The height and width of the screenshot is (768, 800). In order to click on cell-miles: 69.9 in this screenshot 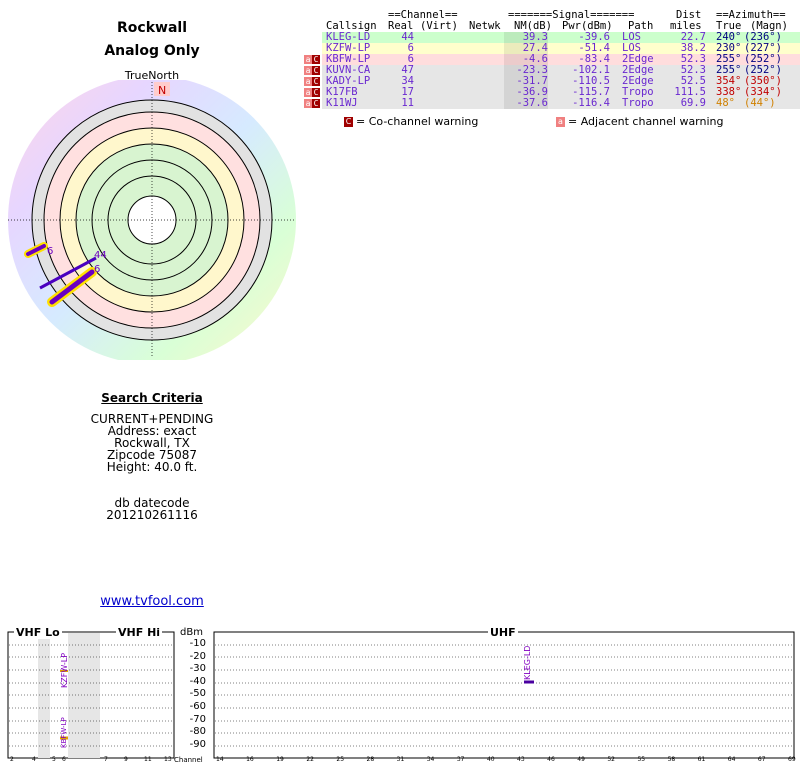, I will do `click(693, 103)`.